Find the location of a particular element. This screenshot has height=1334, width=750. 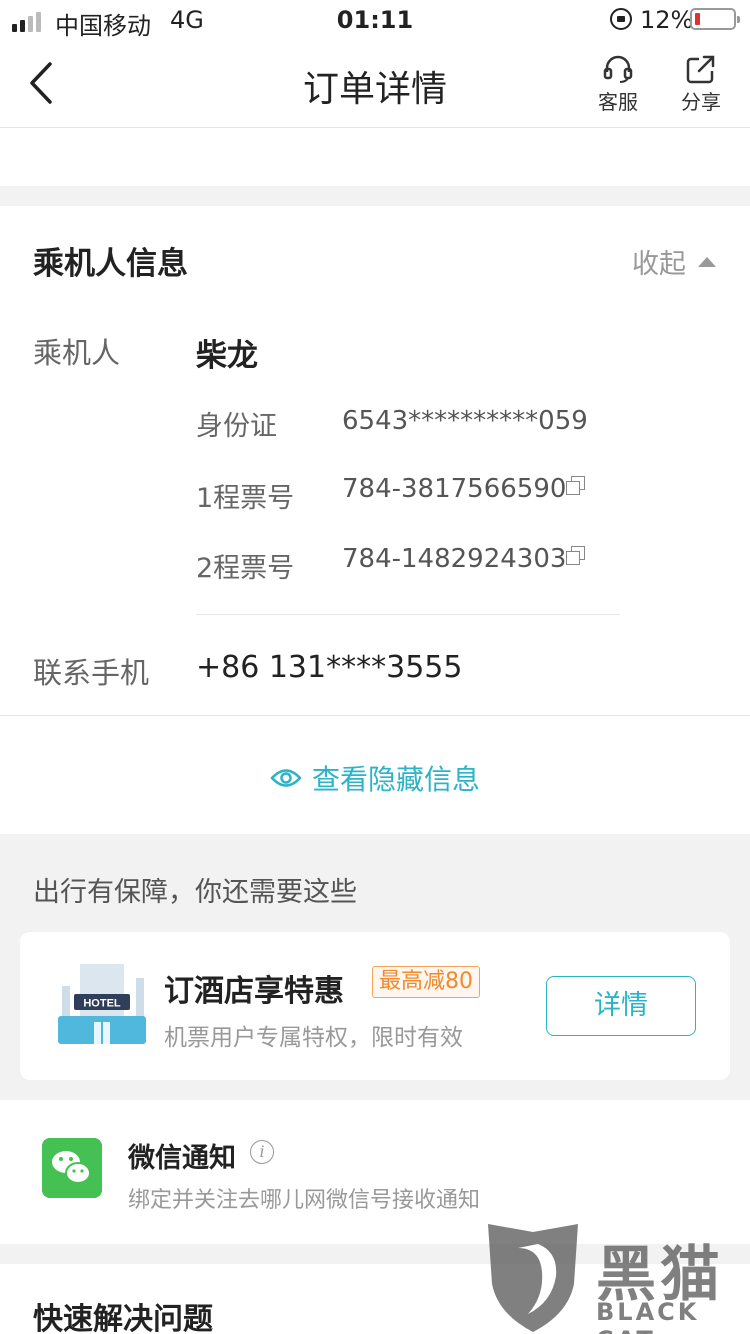

hotel-subtitle: 机票用户专属特权，限时有效 is located at coordinates (313, 1038).